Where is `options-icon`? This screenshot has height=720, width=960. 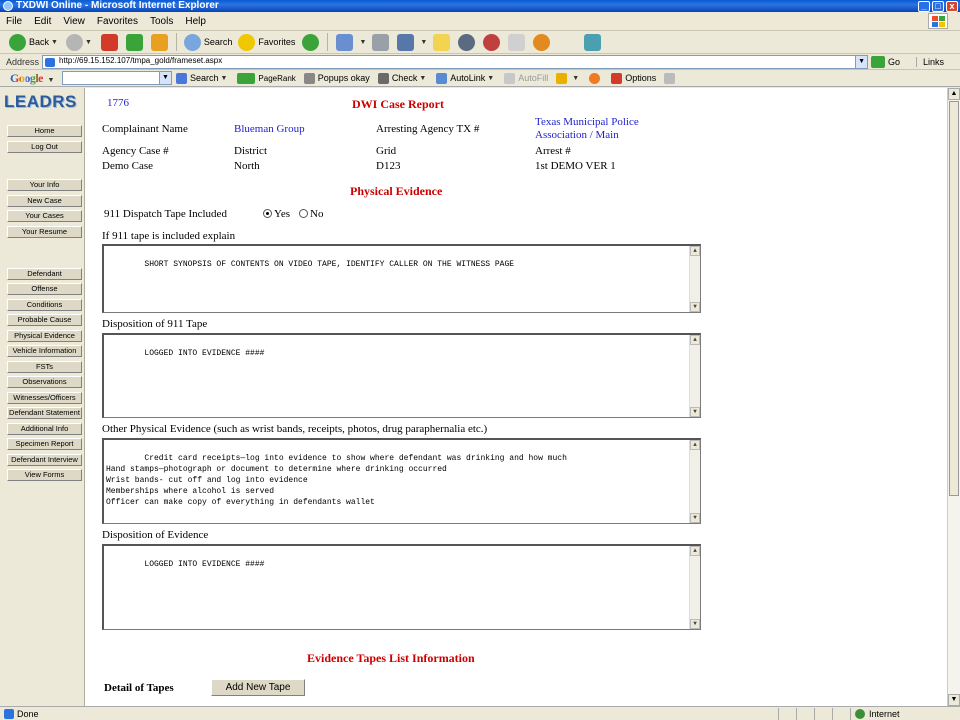 options-icon is located at coordinates (617, 78).